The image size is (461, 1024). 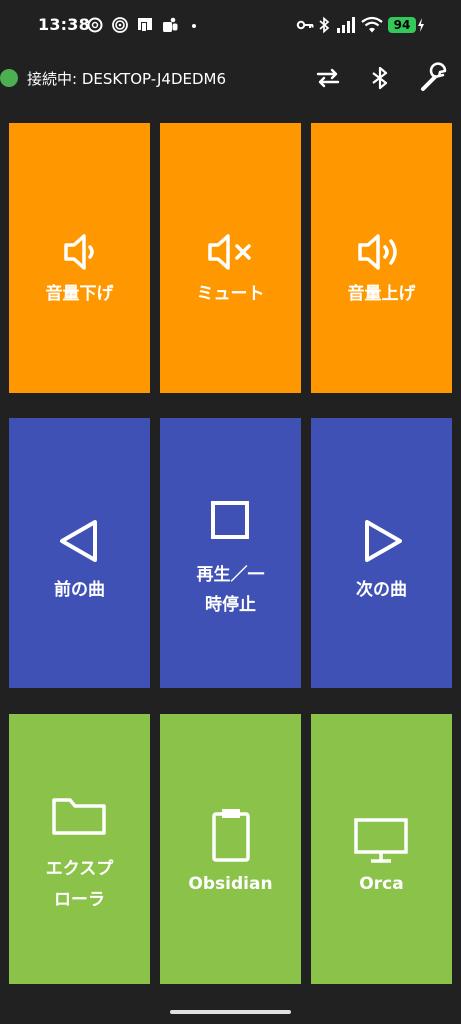 What do you see at coordinates (127, 79) in the screenshot?
I see `connection-status-text: 接続中: DESKTOP-J4DEDM6` at bounding box center [127, 79].